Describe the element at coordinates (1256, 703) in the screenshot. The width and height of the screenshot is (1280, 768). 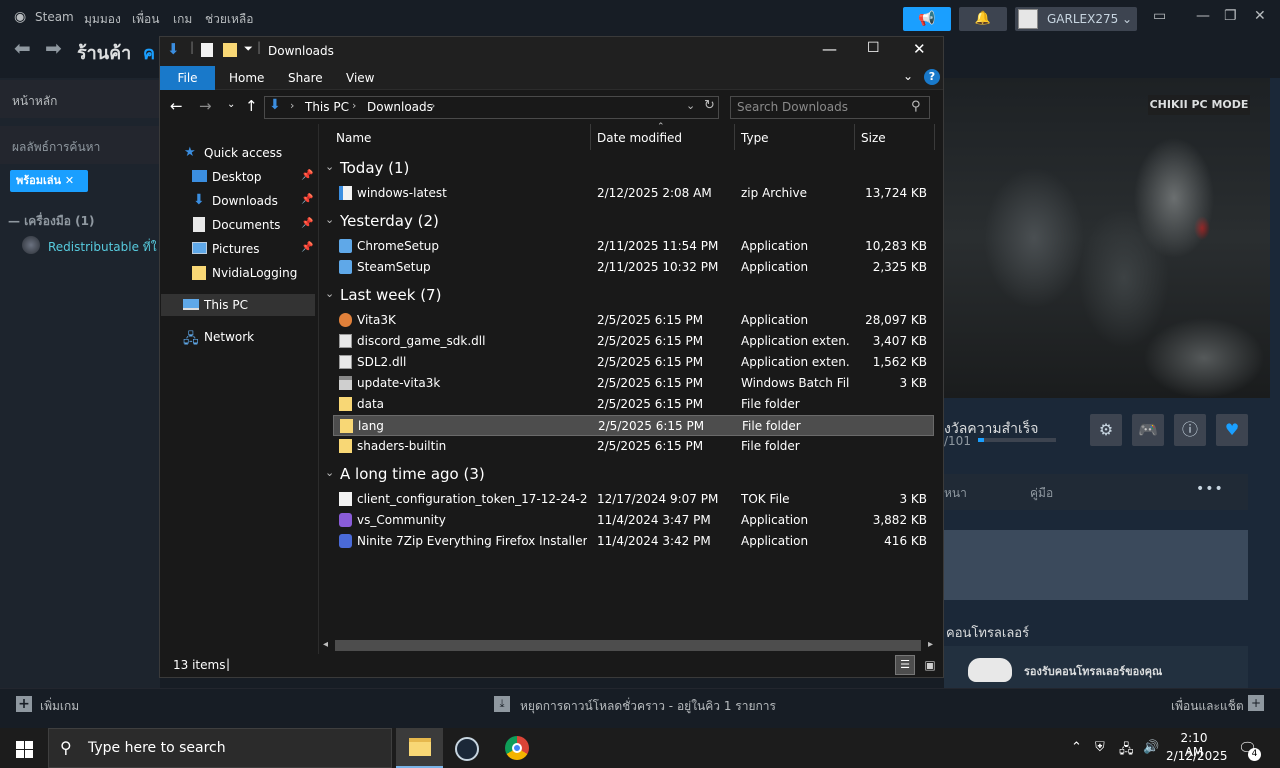
I see `friends-icon: +` at that location.